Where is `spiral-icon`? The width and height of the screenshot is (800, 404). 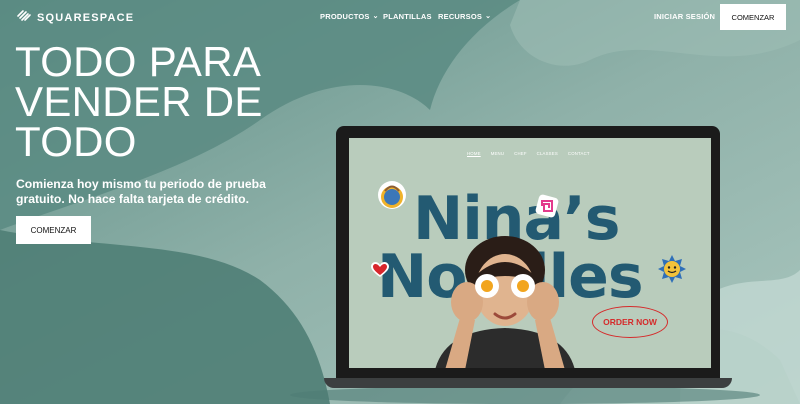
spiral-icon is located at coordinates (547, 206).